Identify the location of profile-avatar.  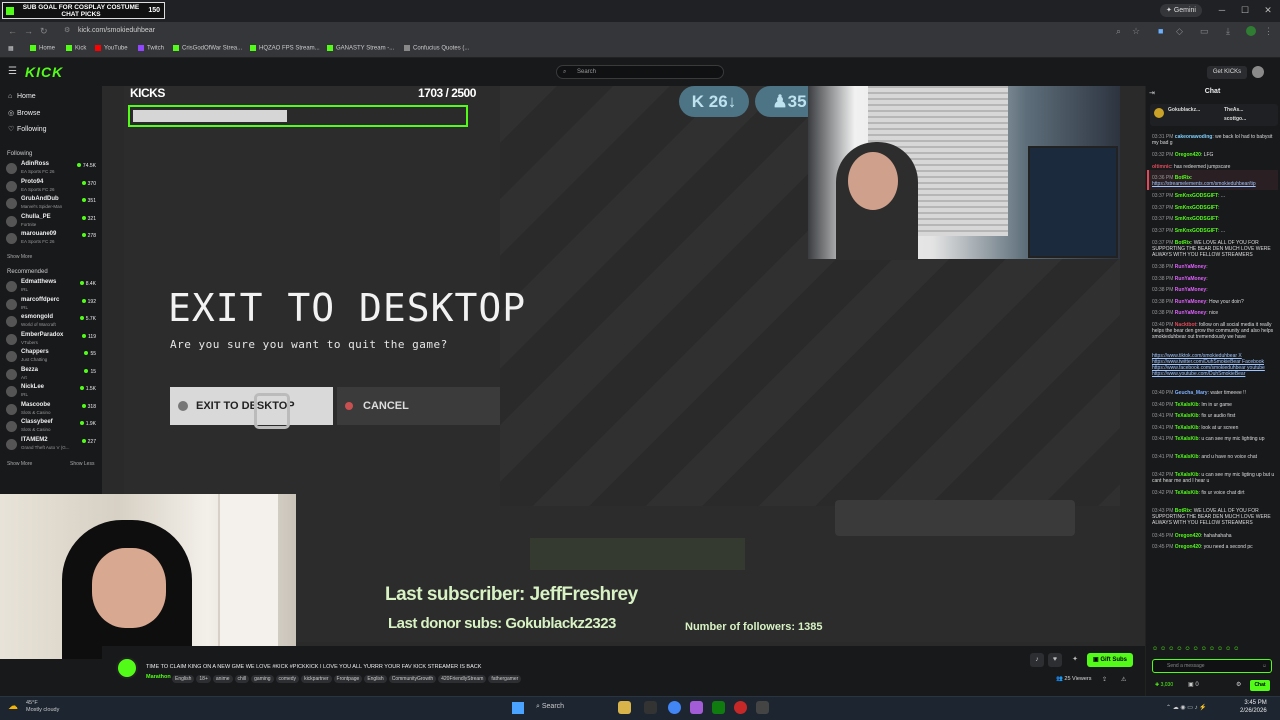
(1251, 31).